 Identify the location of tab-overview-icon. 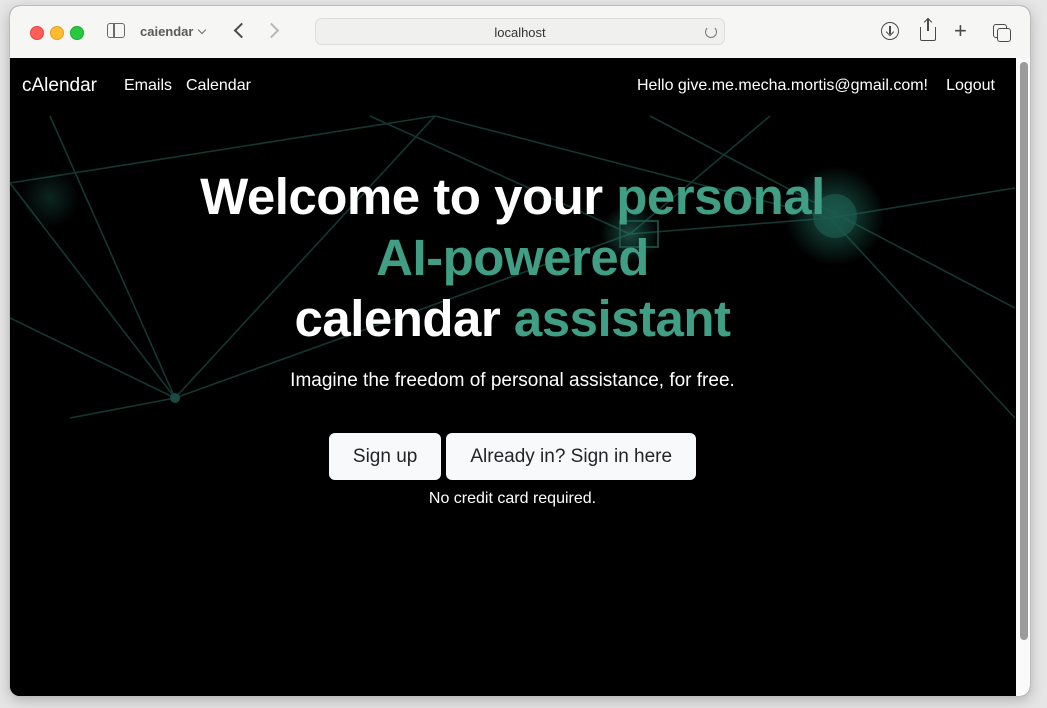
(1002, 33).